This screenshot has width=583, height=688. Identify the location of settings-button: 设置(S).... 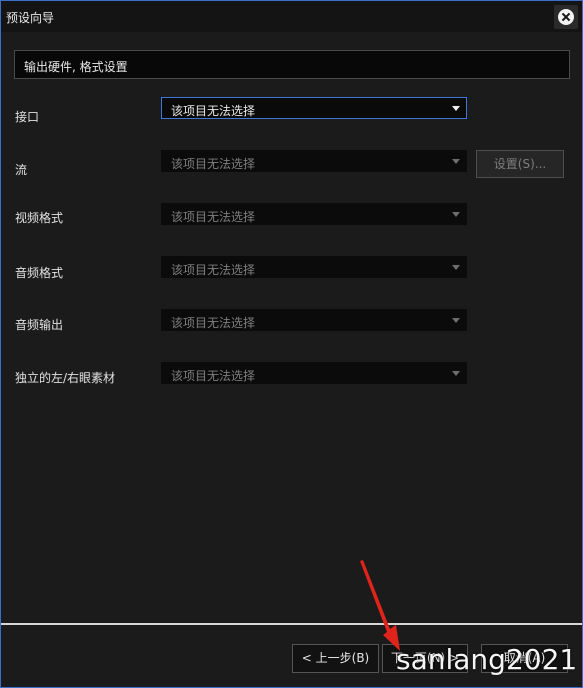
(520, 164).